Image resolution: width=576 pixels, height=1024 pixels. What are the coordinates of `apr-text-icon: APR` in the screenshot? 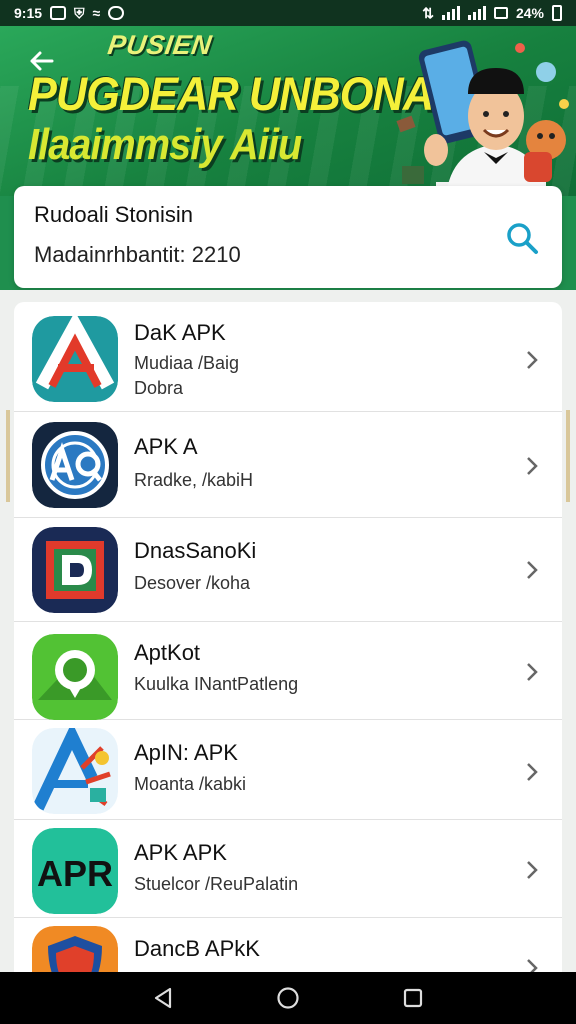 It's located at (75, 871).